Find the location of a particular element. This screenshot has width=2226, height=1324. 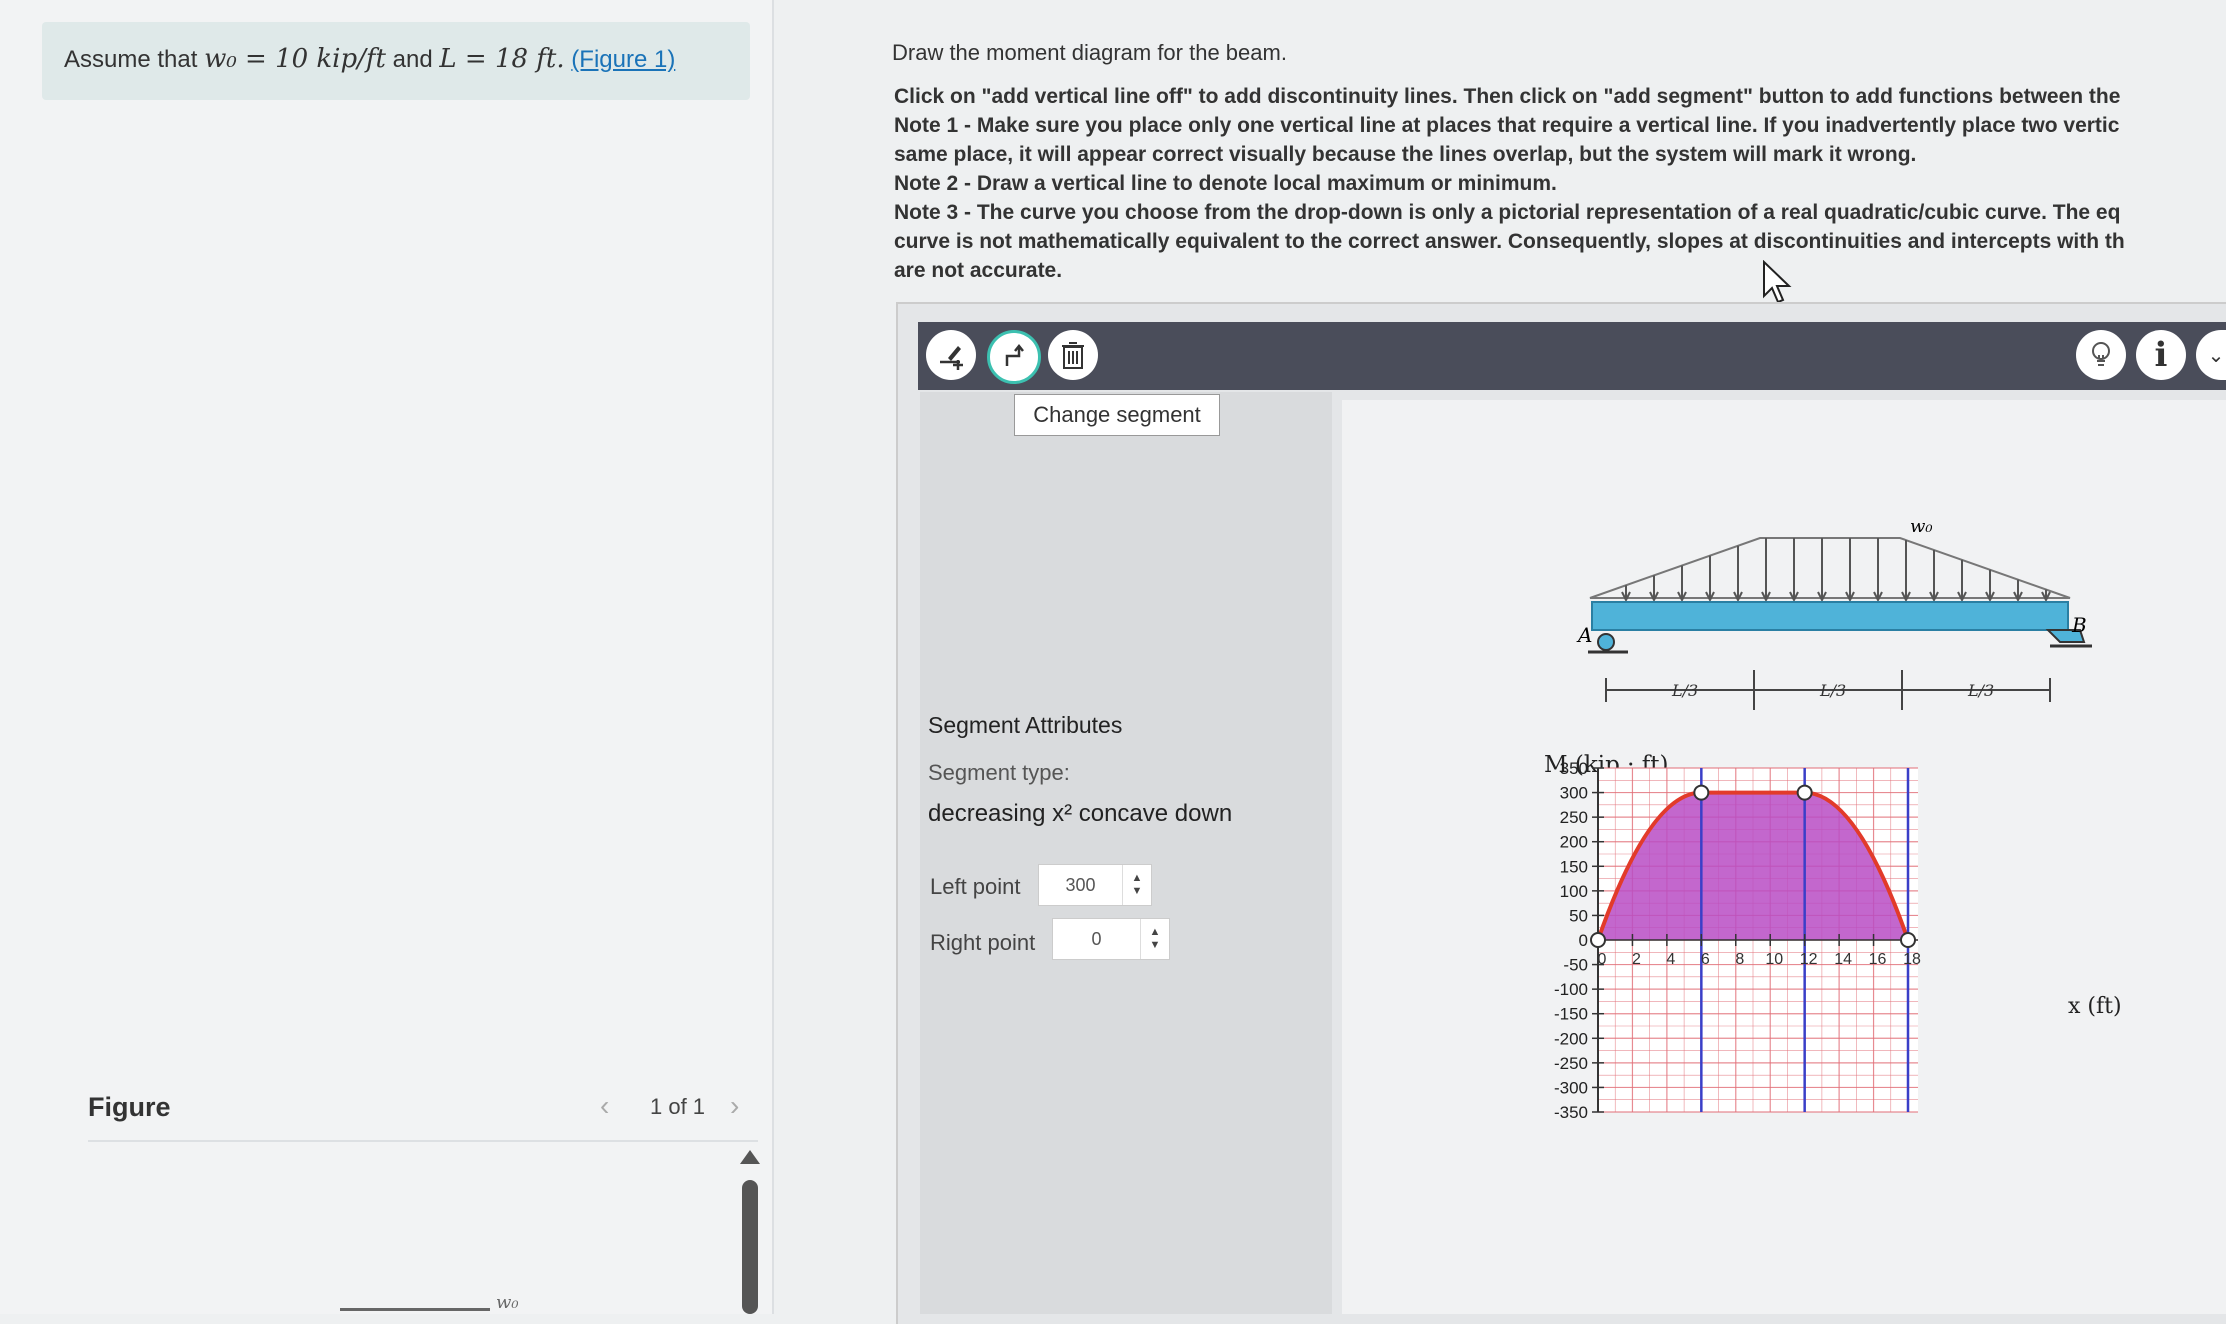

x-tick-label: 16 is located at coordinates (1878, 959).